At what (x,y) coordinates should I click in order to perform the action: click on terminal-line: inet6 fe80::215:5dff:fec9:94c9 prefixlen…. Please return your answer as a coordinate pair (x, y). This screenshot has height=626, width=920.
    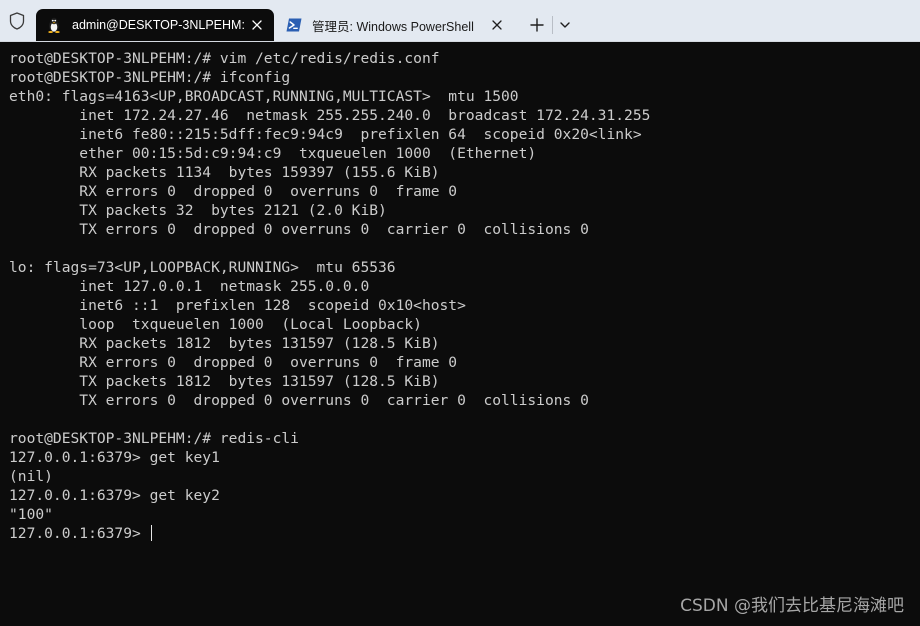
    Looking at the image, I should click on (464, 134).